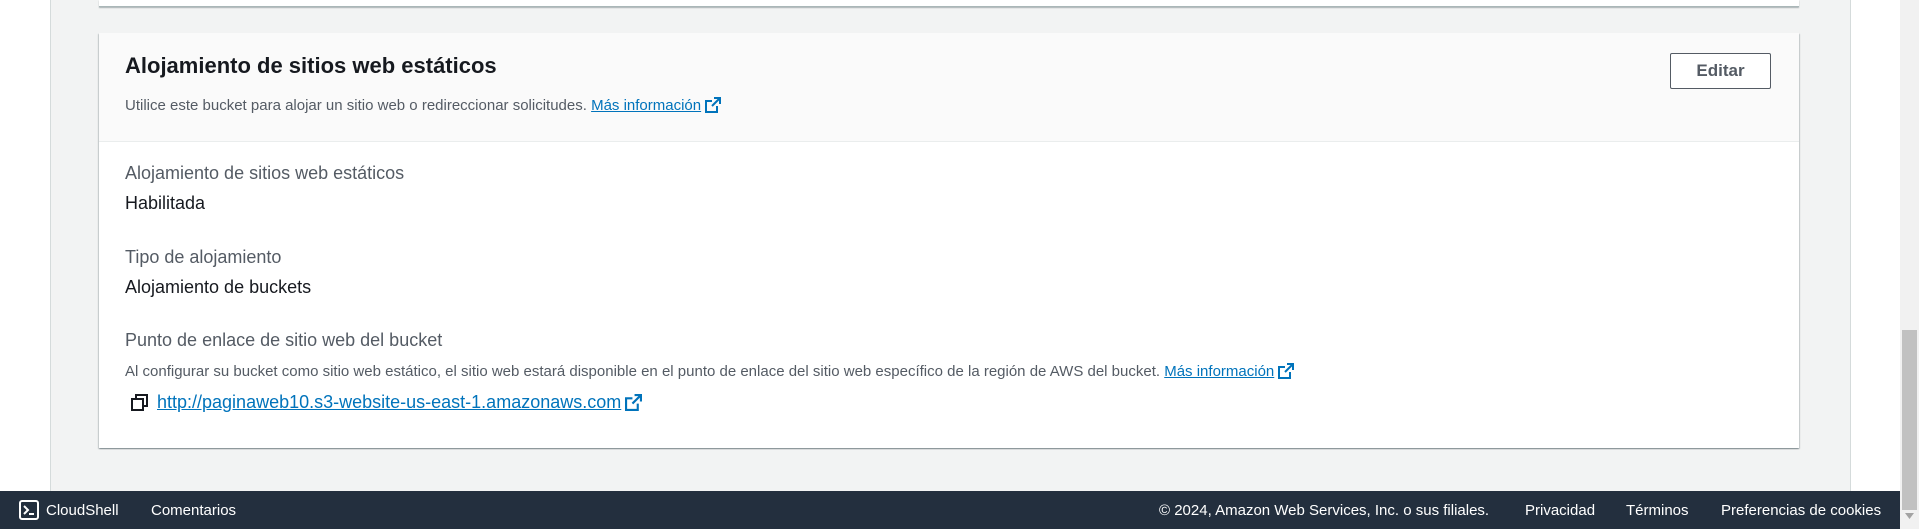 Image resolution: width=1919 pixels, height=529 pixels. I want to click on cloudshell-icon, so click(29, 510).